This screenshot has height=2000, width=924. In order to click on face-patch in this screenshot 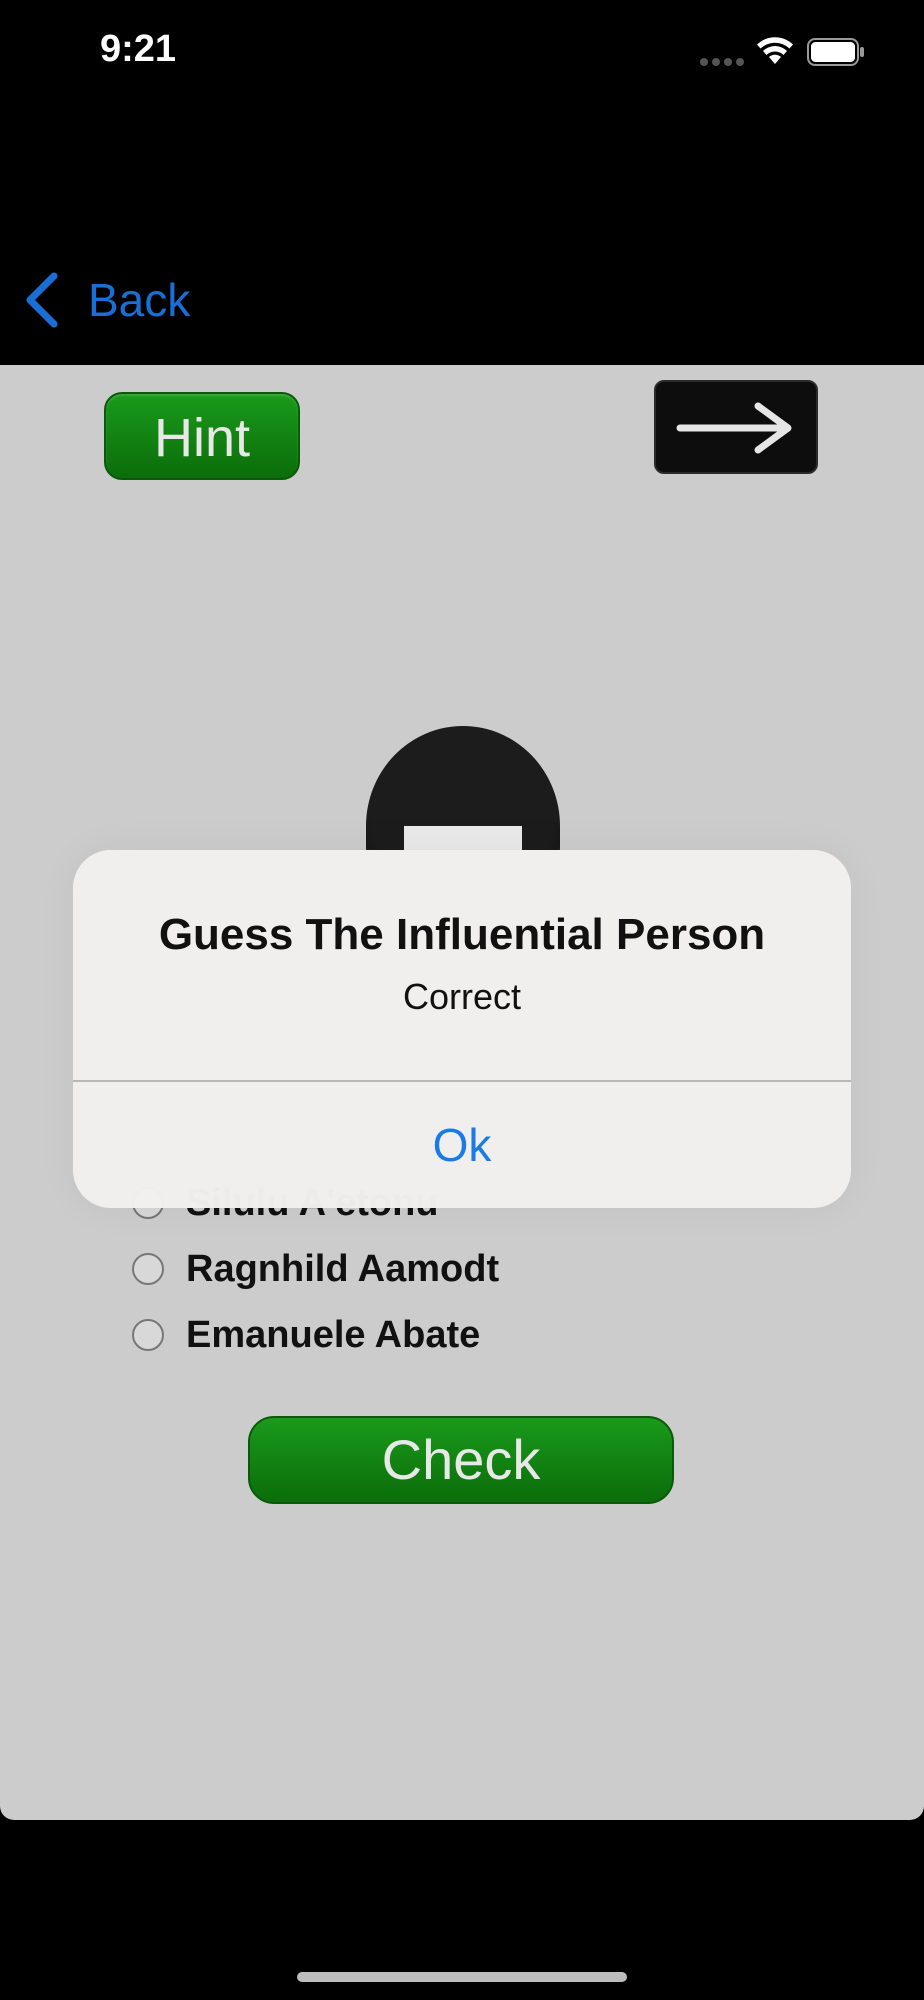, I will do `click(463, 838)`.